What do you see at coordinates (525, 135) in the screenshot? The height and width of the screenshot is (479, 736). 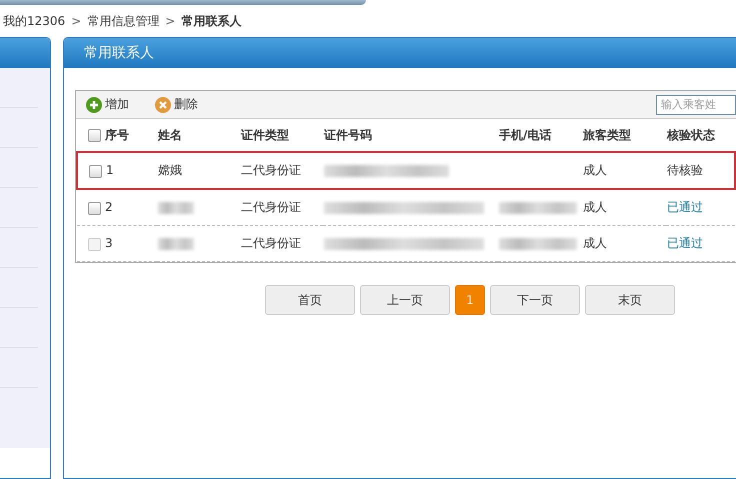 I see `column-header: 手机/电话` at bounding box center [525, 135].